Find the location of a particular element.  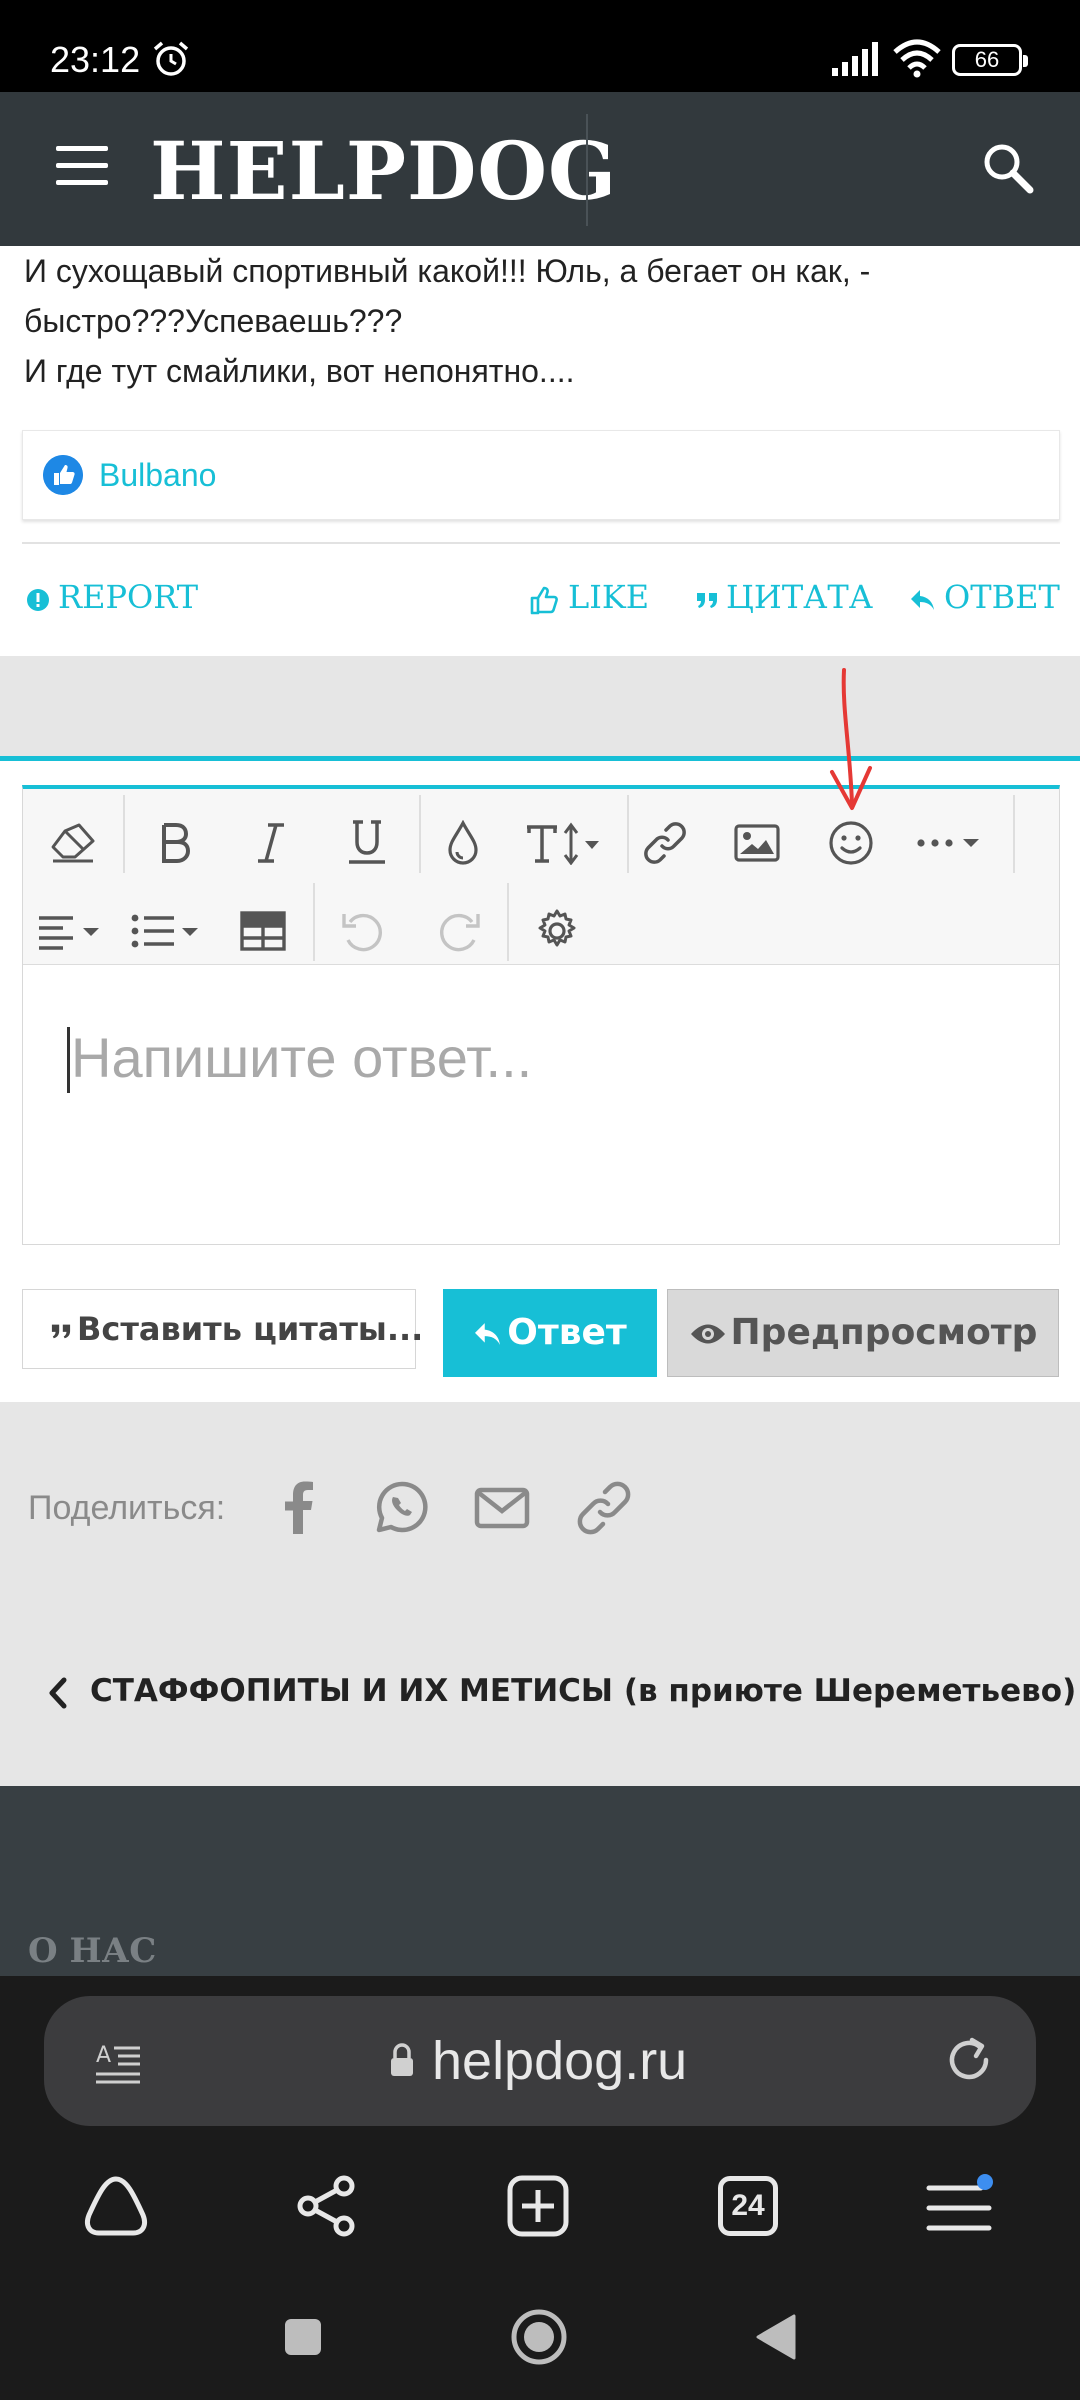

reload-icon is located at coordinates (969, 2061).